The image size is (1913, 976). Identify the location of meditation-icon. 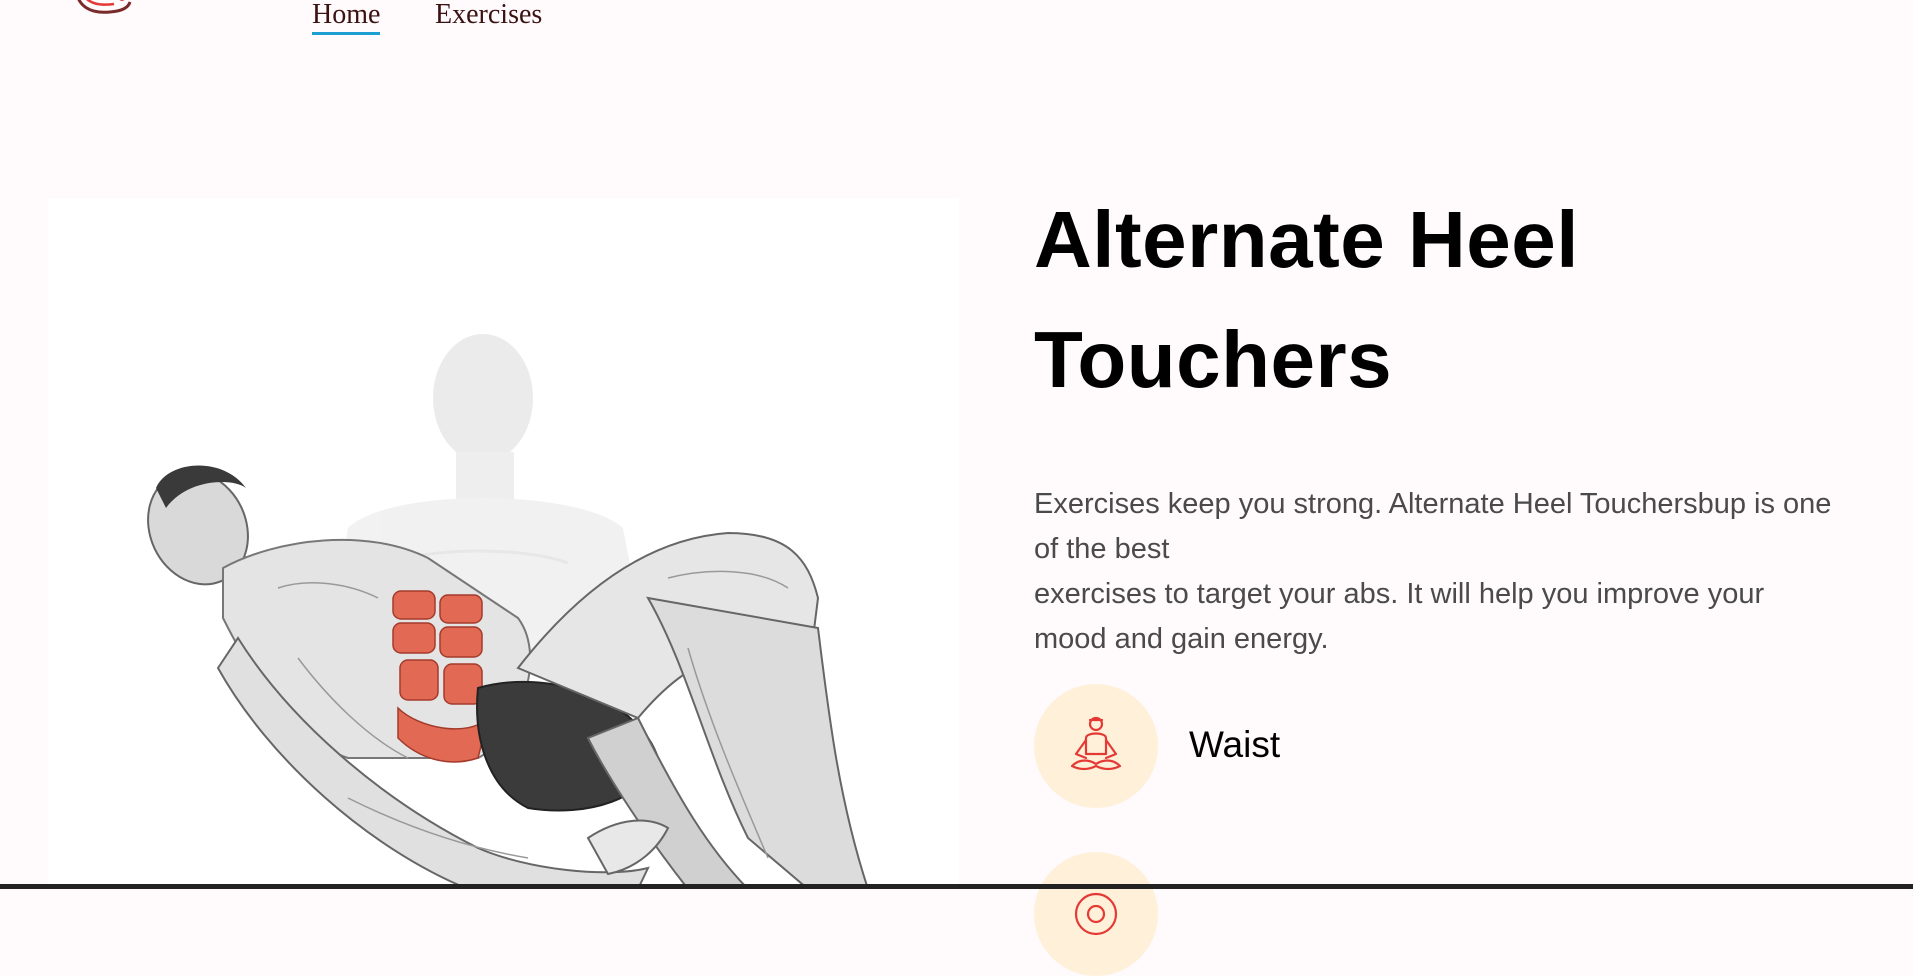
(1096, 743).